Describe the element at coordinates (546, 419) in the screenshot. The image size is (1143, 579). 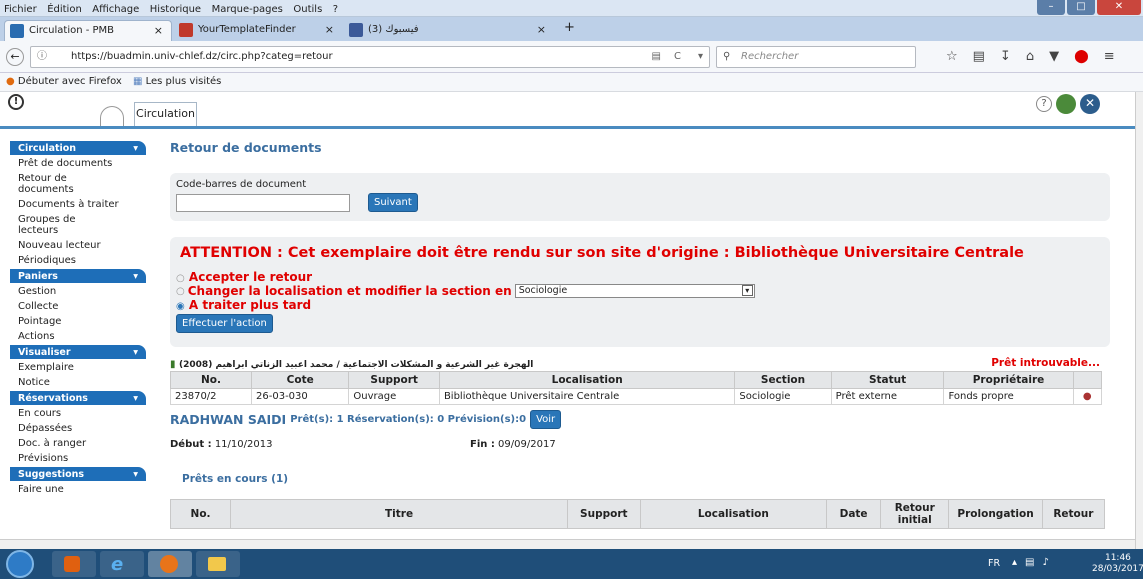
I see `voir-button: Voir` at that location.